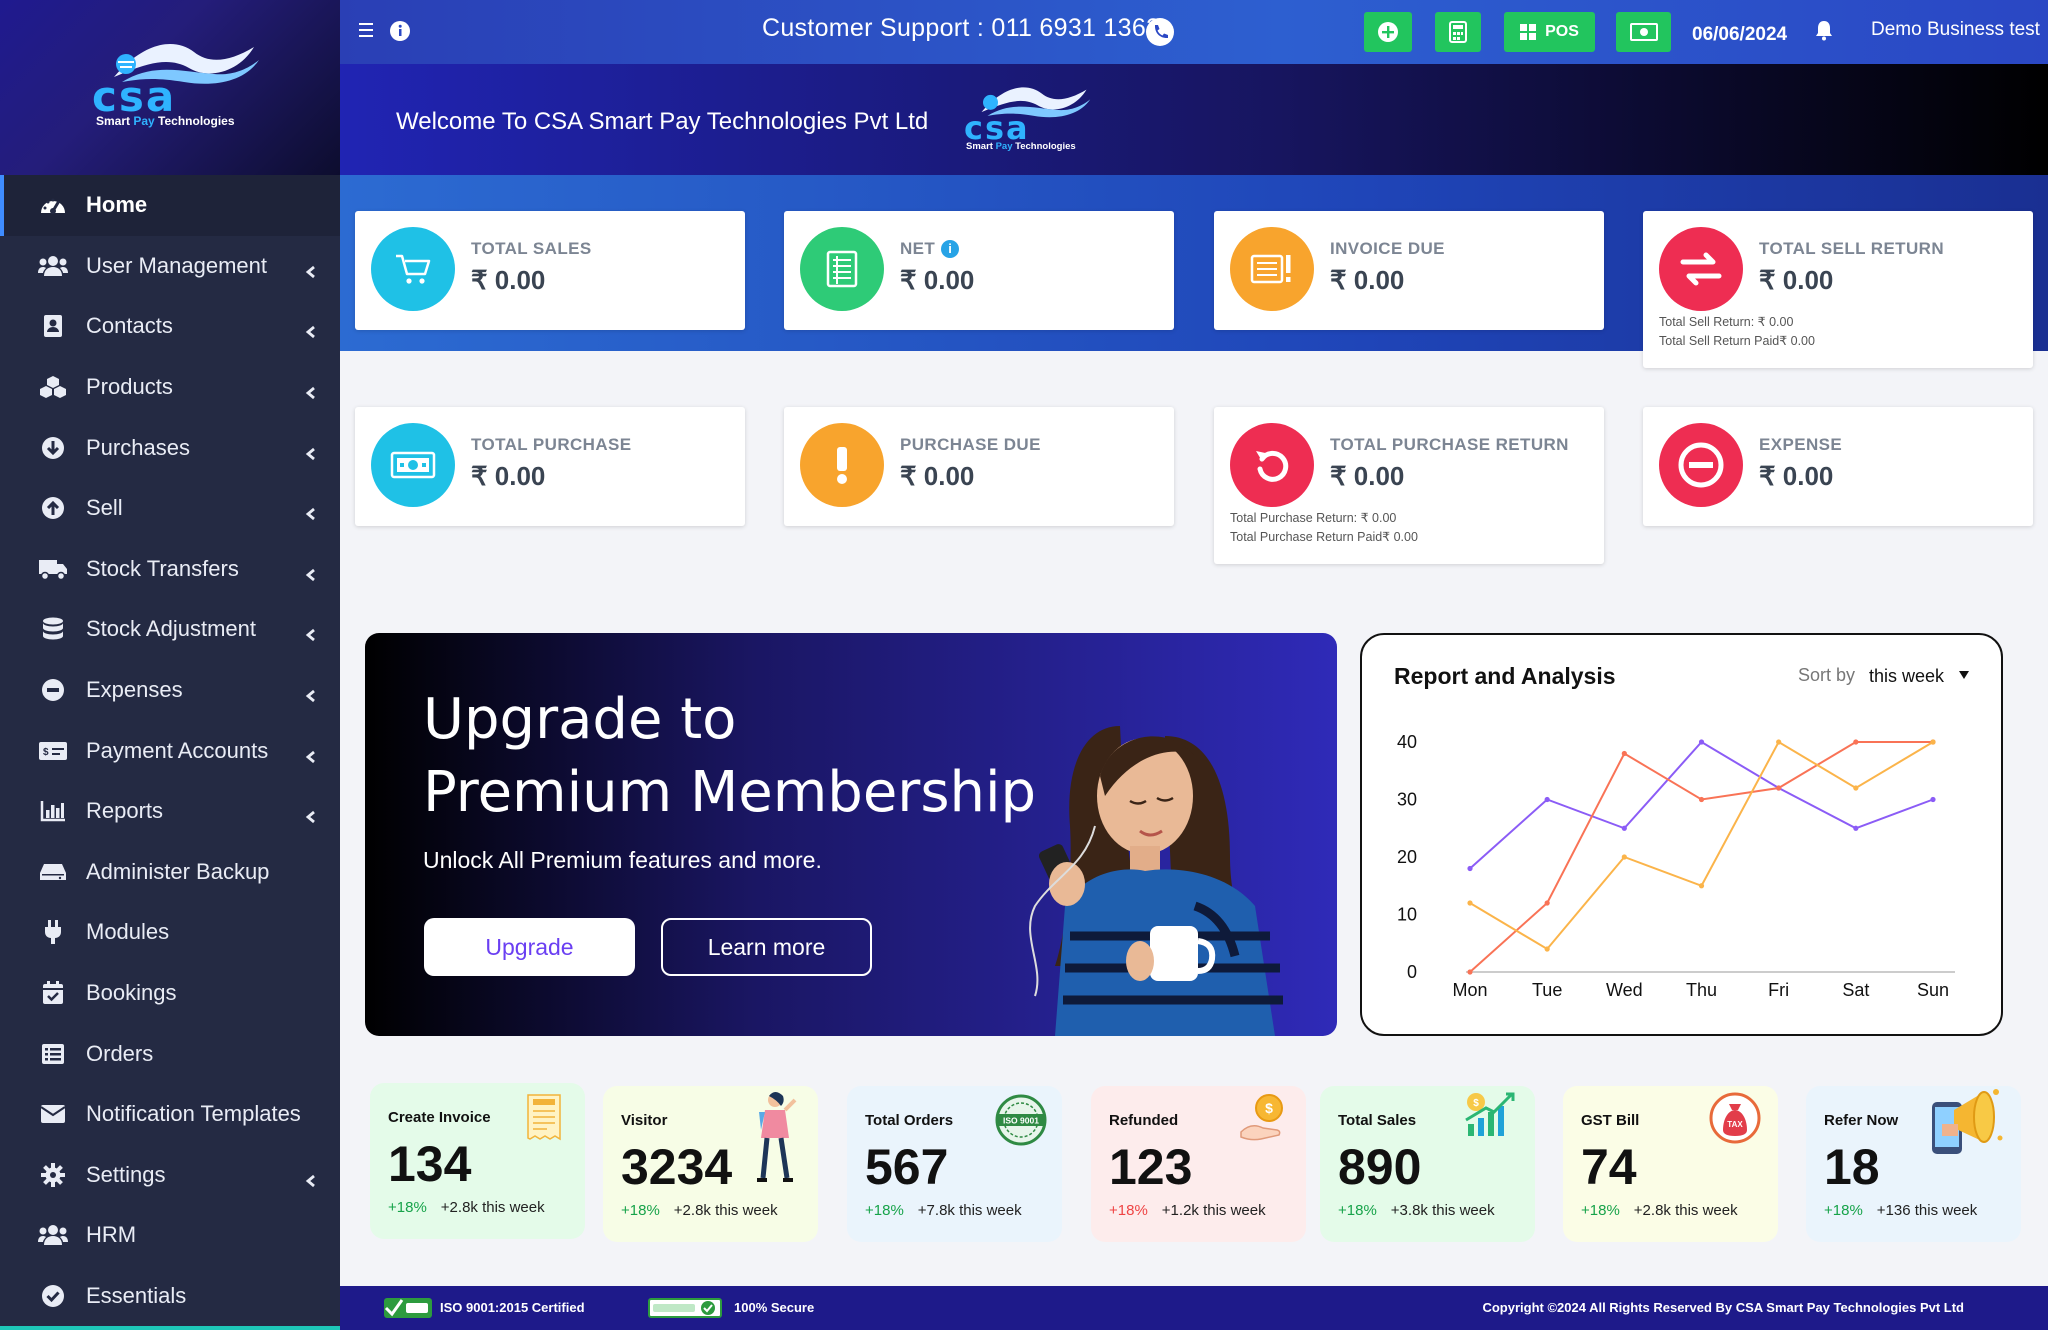  Describe the element at coordinates (170, 326) in the screenshot. I see `sidebar-item-contacts: Contacts` at that location.